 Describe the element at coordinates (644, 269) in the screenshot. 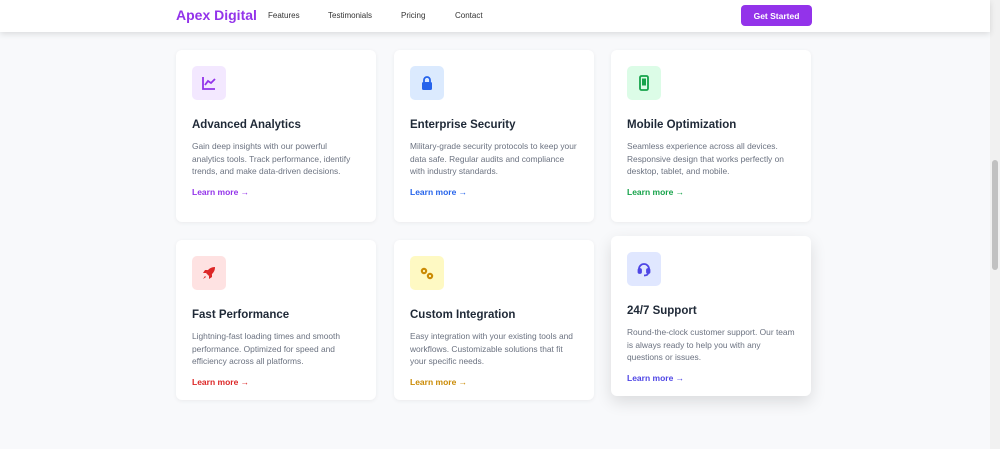

I see `headset-icon` at that location.